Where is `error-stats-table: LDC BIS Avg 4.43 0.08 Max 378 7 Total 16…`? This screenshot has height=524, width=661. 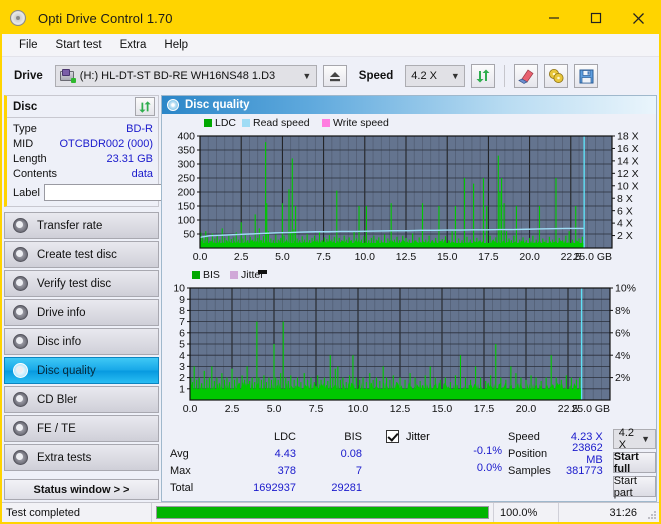
error-stats-table: LDC BIS Avg 4.43 0.08 Max 378 7 Total 16… is located at coordinates (266, 464).